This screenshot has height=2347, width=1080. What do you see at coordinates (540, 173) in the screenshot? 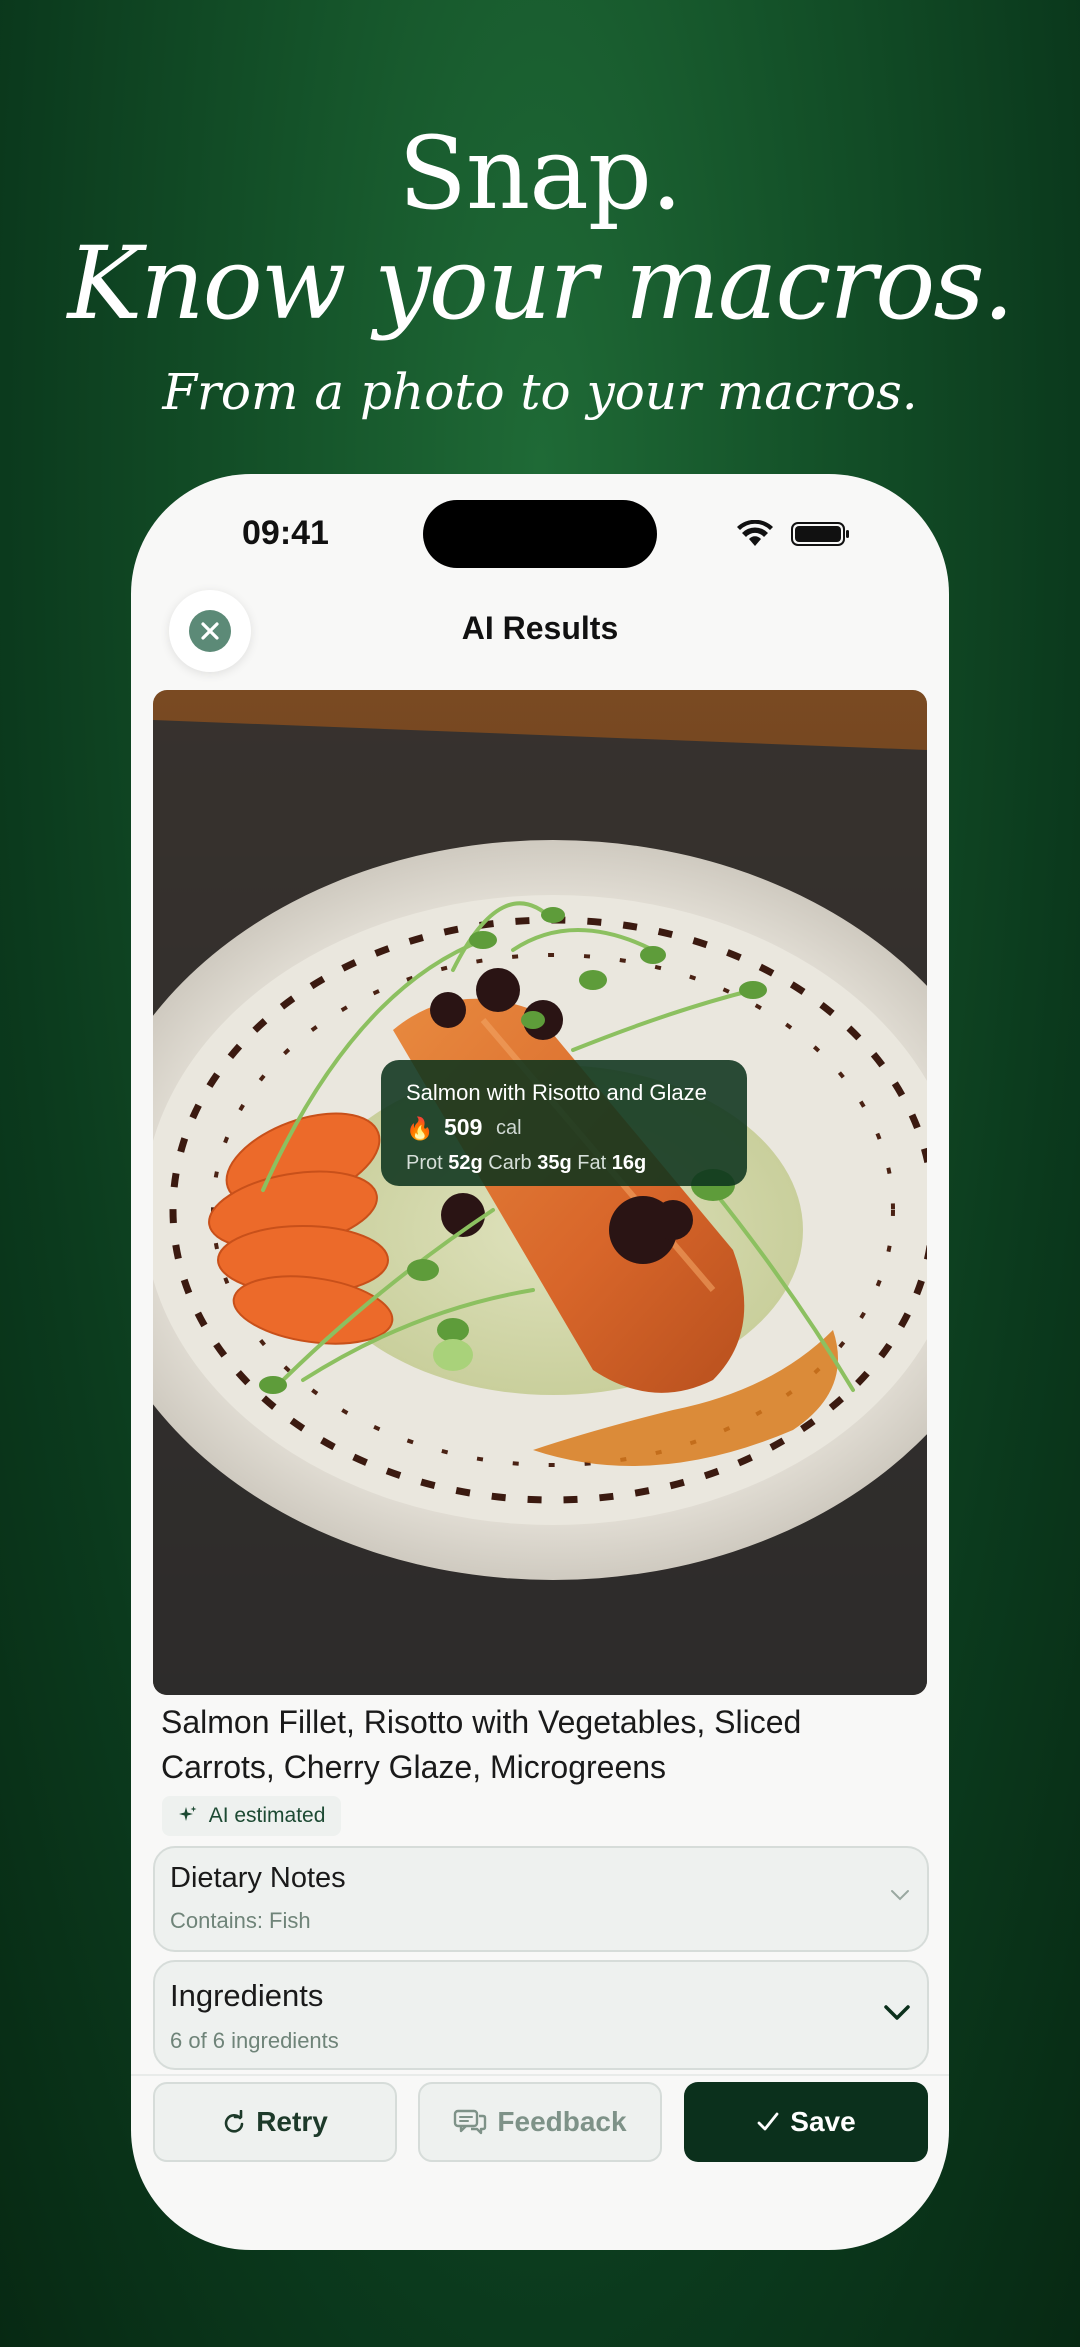
I see `hero-title-line1: Snap.` at bounding box center [540, 173].